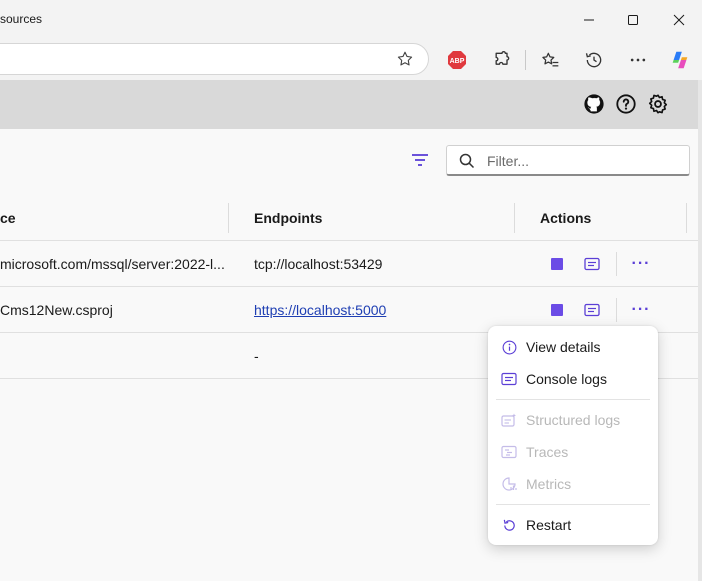  I want to click on adblock-text: ABP, so click(457, 61).